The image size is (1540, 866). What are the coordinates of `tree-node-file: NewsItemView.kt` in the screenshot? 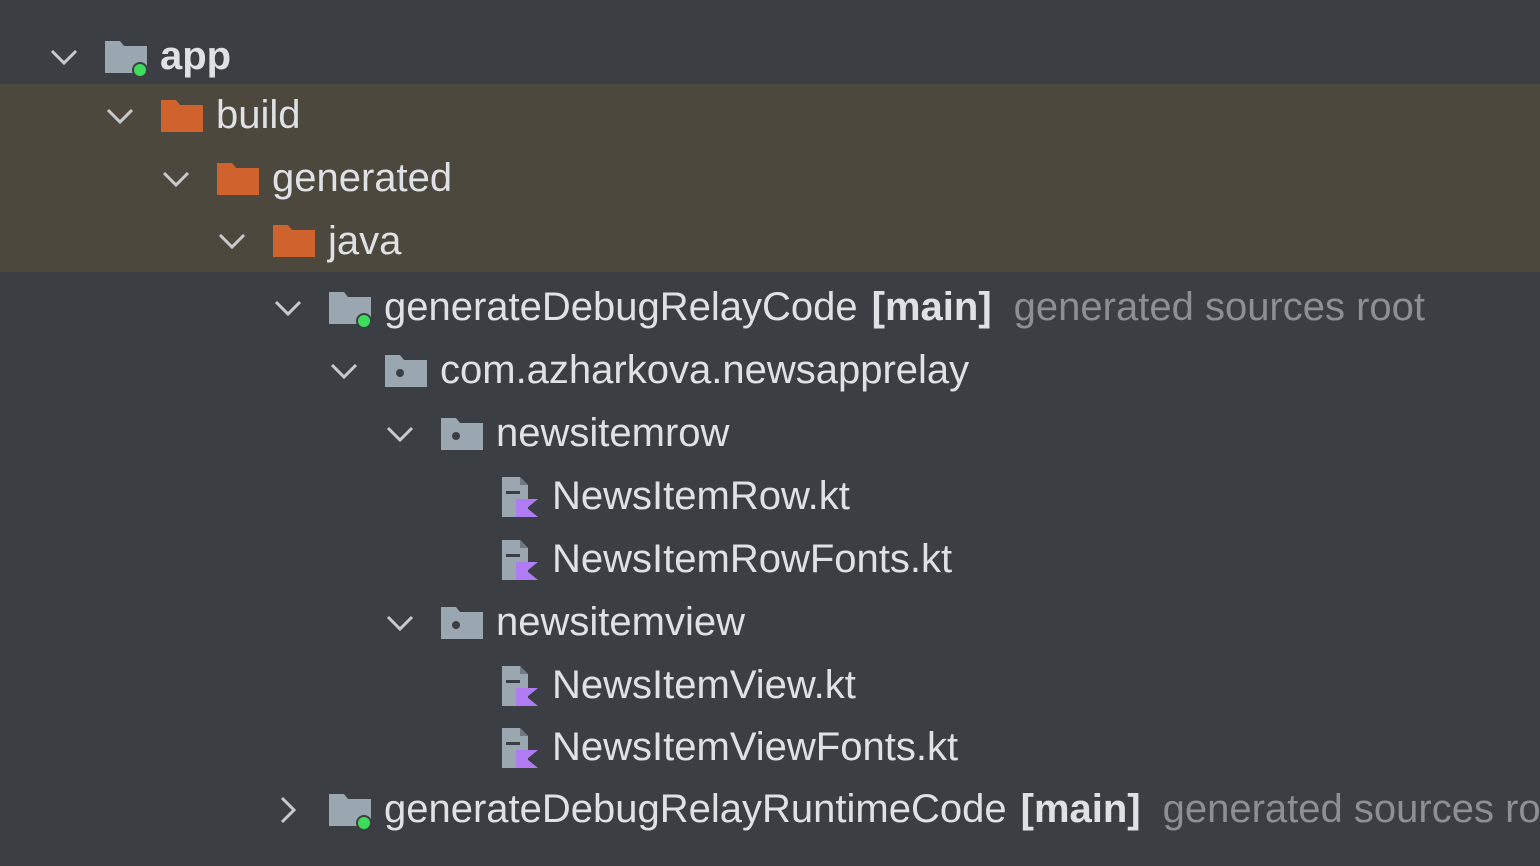 It's located at (770, 685).